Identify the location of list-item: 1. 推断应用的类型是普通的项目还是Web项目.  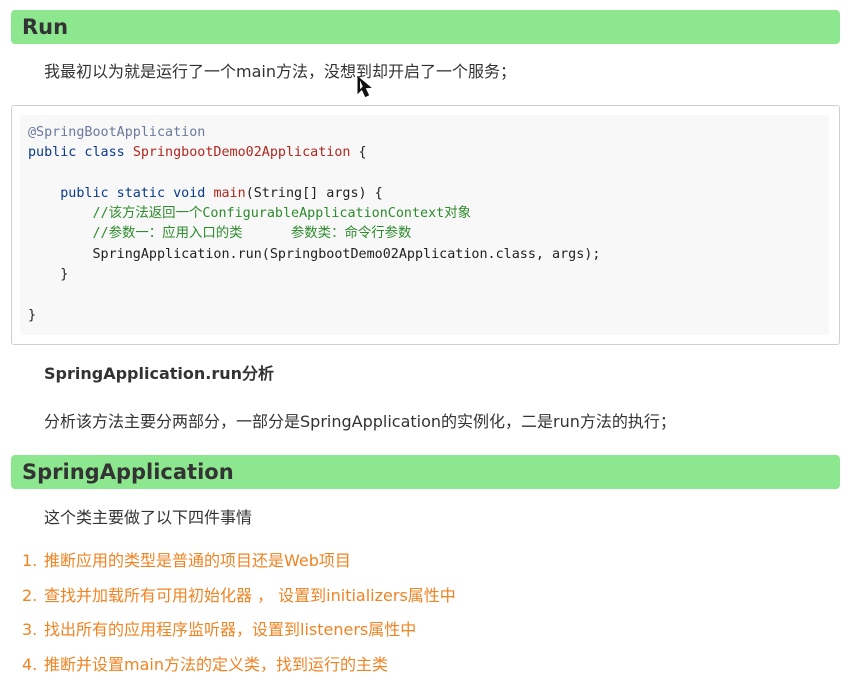
(239, 564).